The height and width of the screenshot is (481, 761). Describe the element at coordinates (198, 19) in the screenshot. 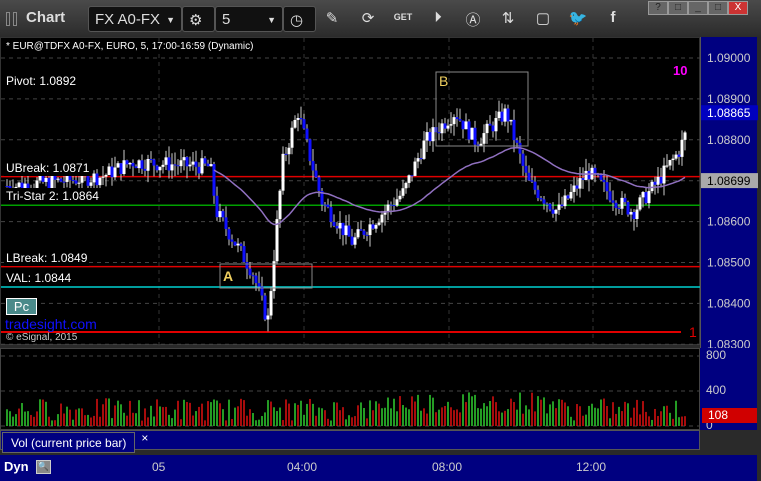

I see `settings-button: ⚙` at that location.